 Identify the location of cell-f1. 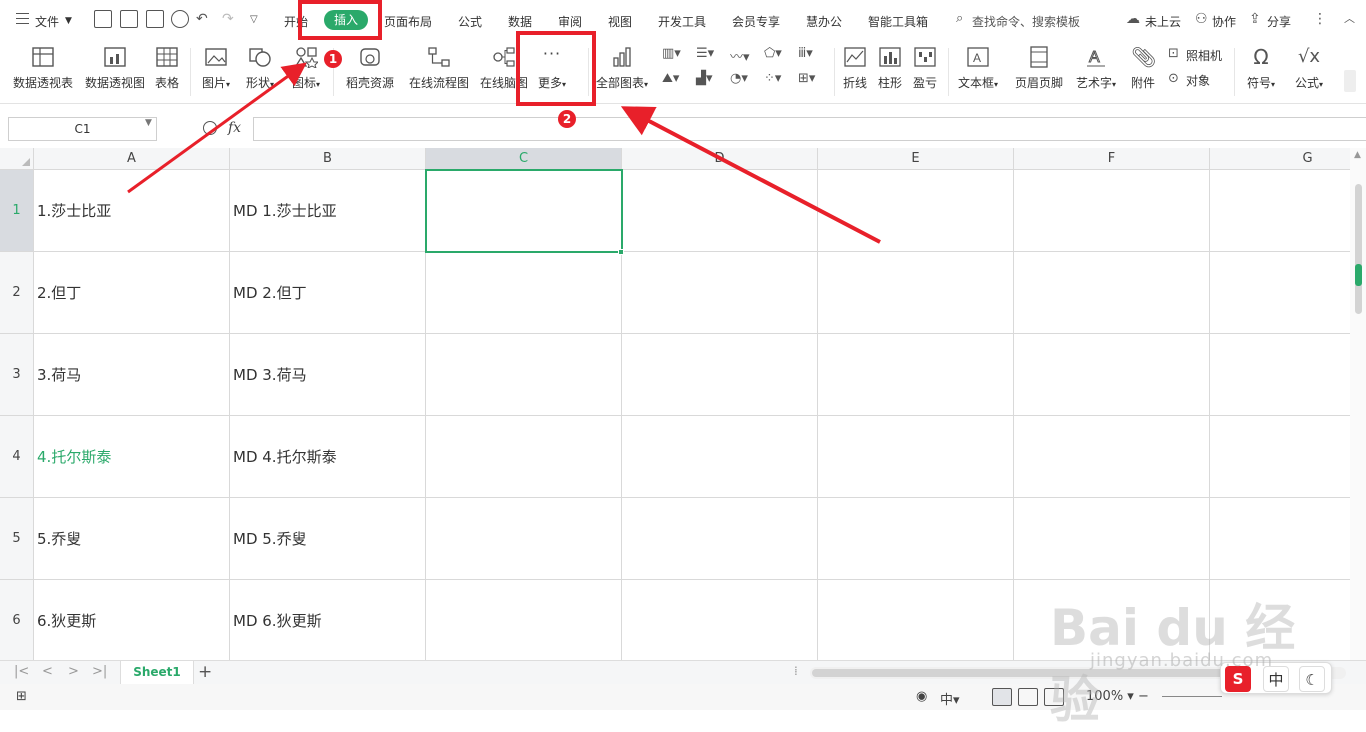
(1112, 211).